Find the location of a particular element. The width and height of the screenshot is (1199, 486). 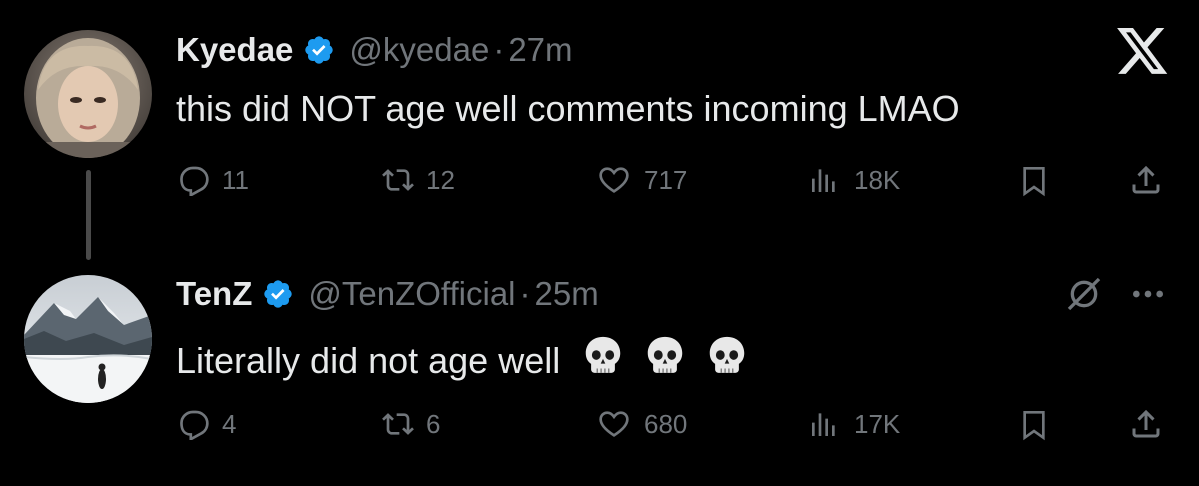

repost-count: 6 is located at coordinates (433, 423).